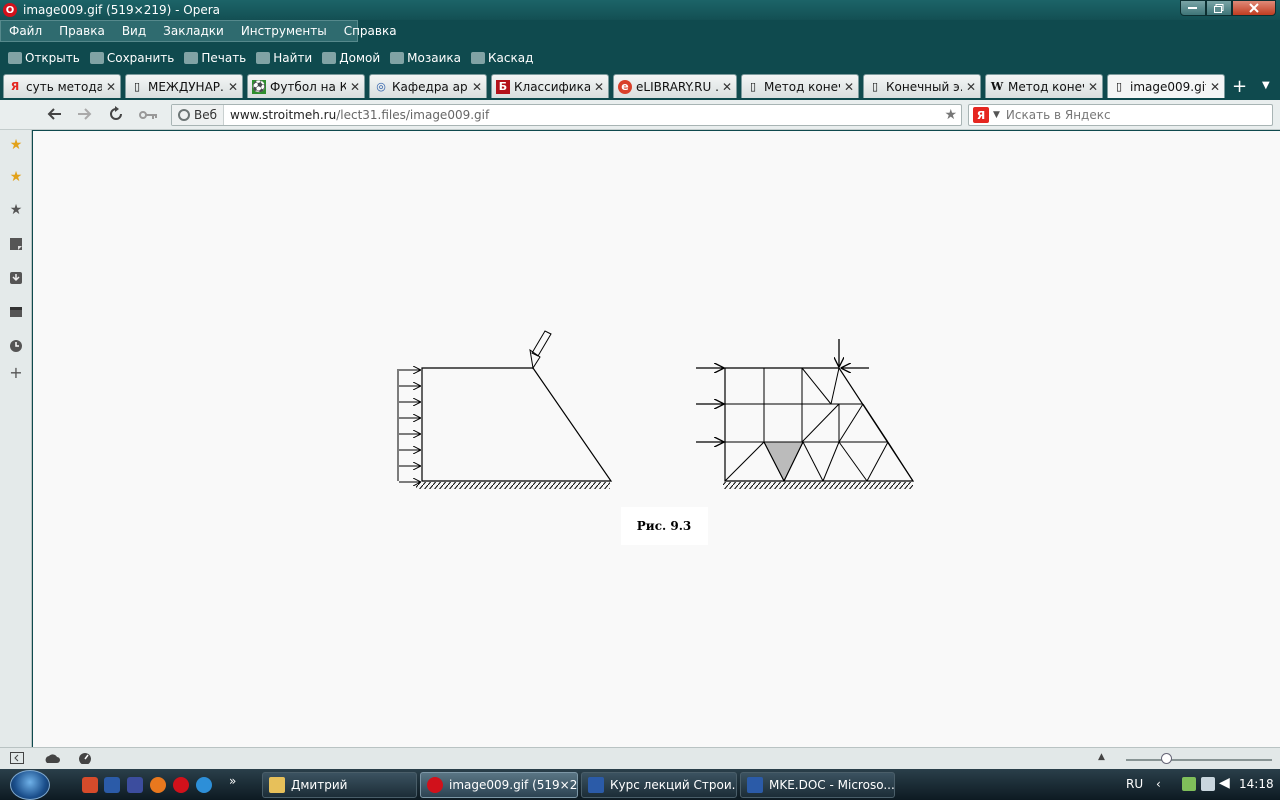 The height and width of the screenshot is (800, 1280). Describe the element at coordinates (135, 785) in the screenshot. I see `quicklaunch-save-icon` at that location.